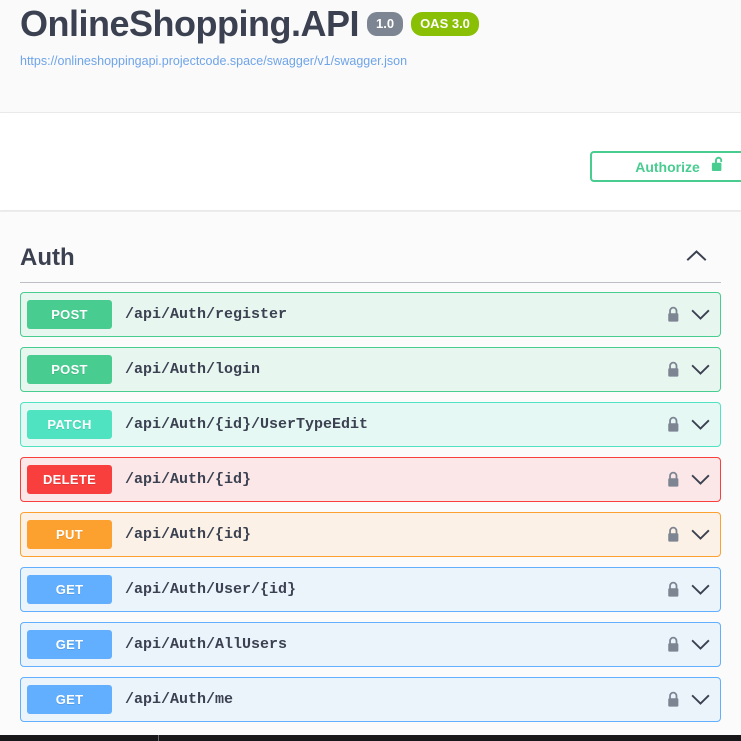 The width and height of the screenshot is (741, 741). Describe the element at coordinates (370, 479) in the screenshot. I see `operation-row: DELETE/api/Auth/{id}` at that location.